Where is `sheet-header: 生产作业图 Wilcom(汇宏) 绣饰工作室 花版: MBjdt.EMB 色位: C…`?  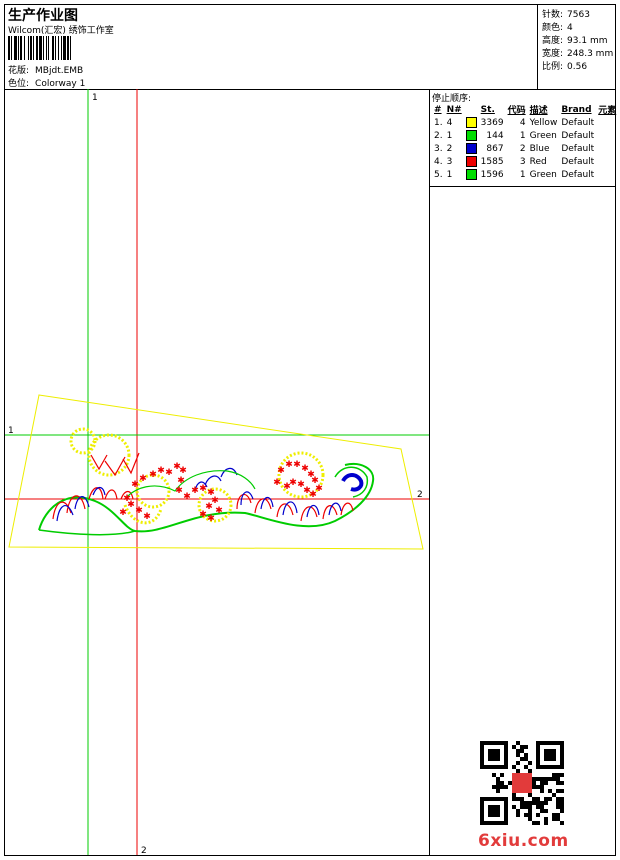 sheet-header: 生产作业图 Wilcom(汇宏) 绣饰工作室 花版: MBjdt.EMB 色位: C… is located at coordinates (310, 47).